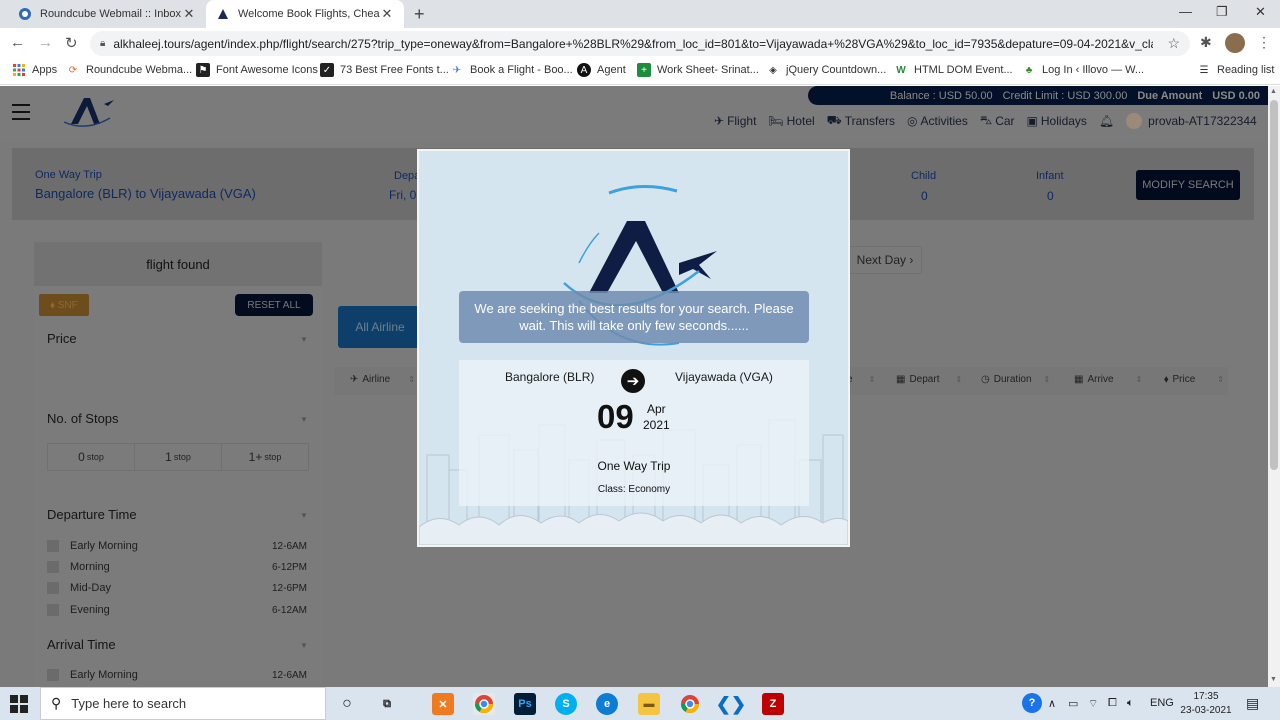 The width and height of the screenshot is (1280, 720). What do you see at coordinates (1206, 42) in the screenshot?
I see `extensions-icon: ✱` at bounding box center [1206, 42].